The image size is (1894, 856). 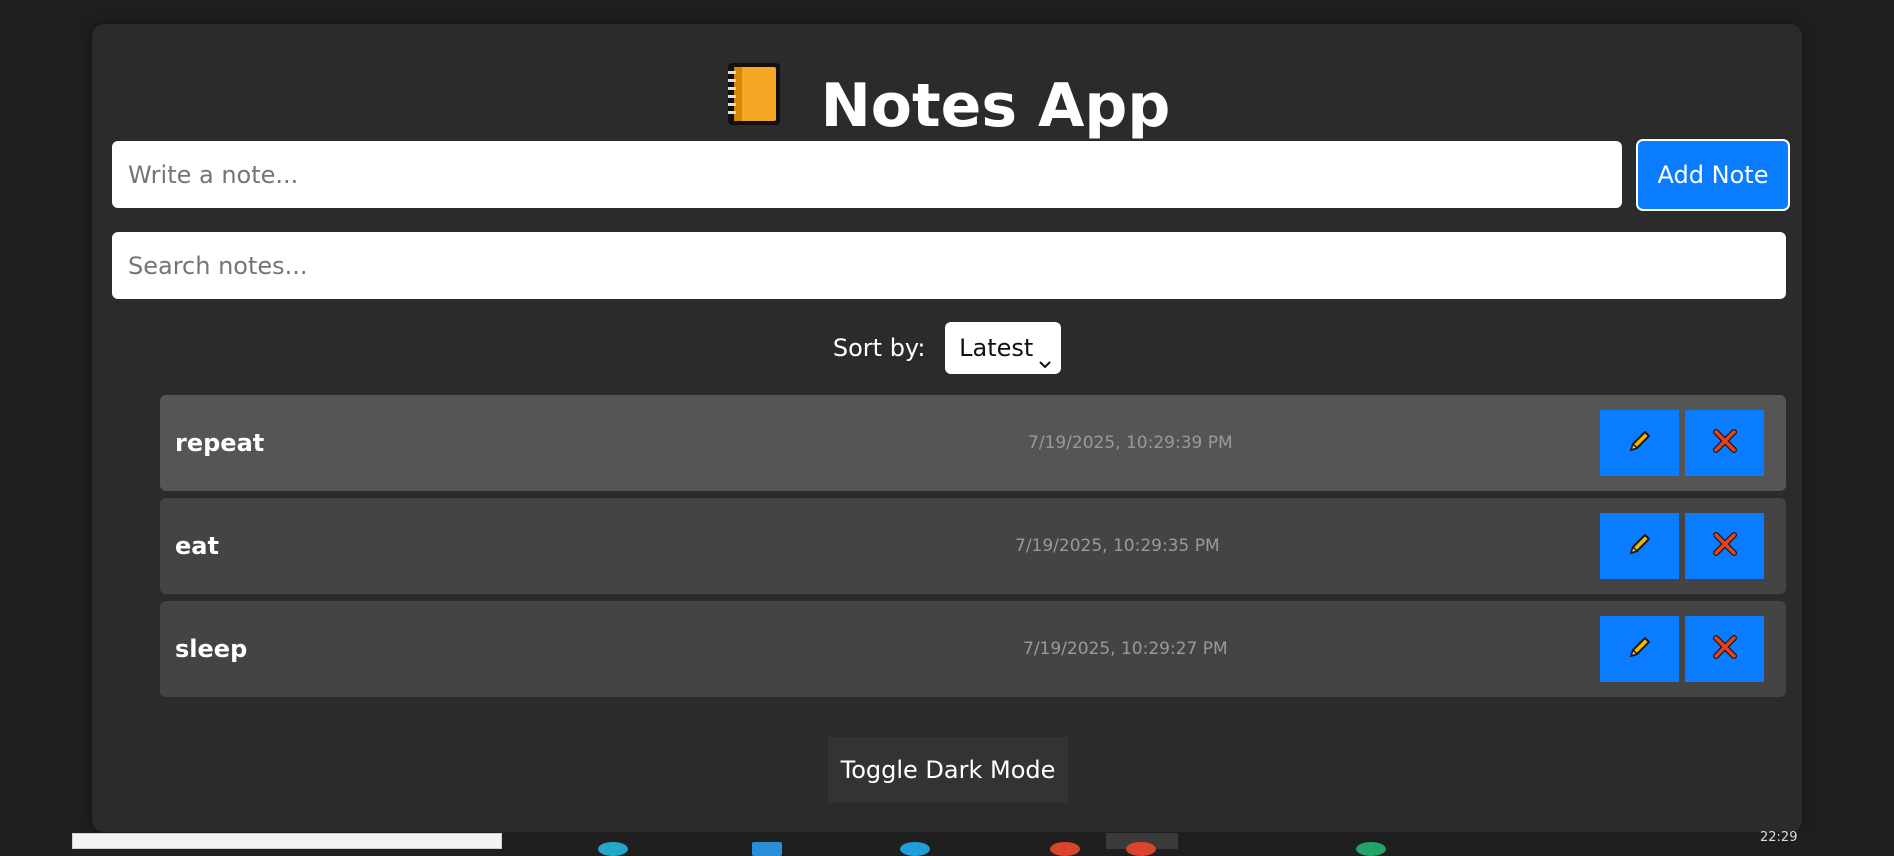 What do you see at coordinates (211, 649) in the screenshot?
I see `note-text: sleep` at bounding box center [211, 649].